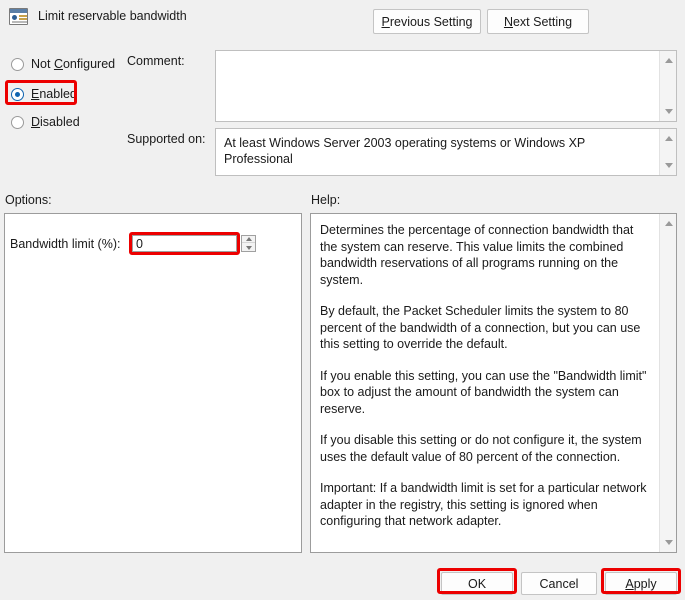 The height and width of the screenshot is (600, 685). Describe the element at coordinates (667, 86) in the screenshot. I see `comment-scrollbar` at that location.